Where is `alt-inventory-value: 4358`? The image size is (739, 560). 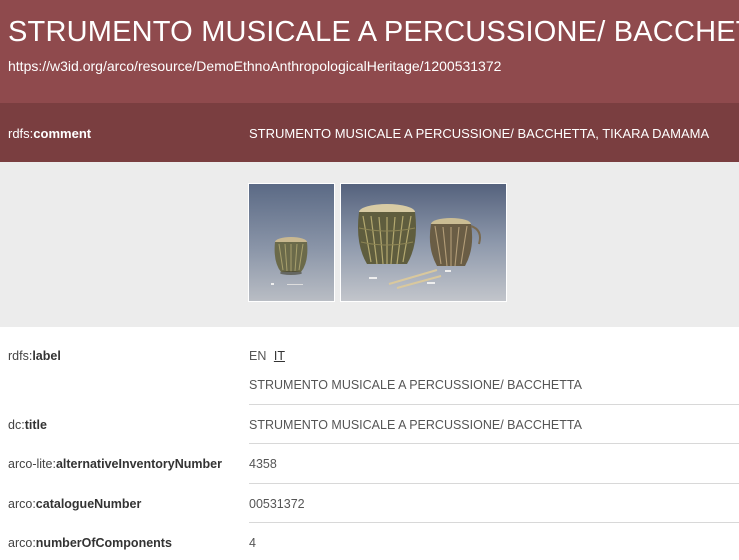 alt-inventory-value: 4358 is located at coordinates (263, 464).